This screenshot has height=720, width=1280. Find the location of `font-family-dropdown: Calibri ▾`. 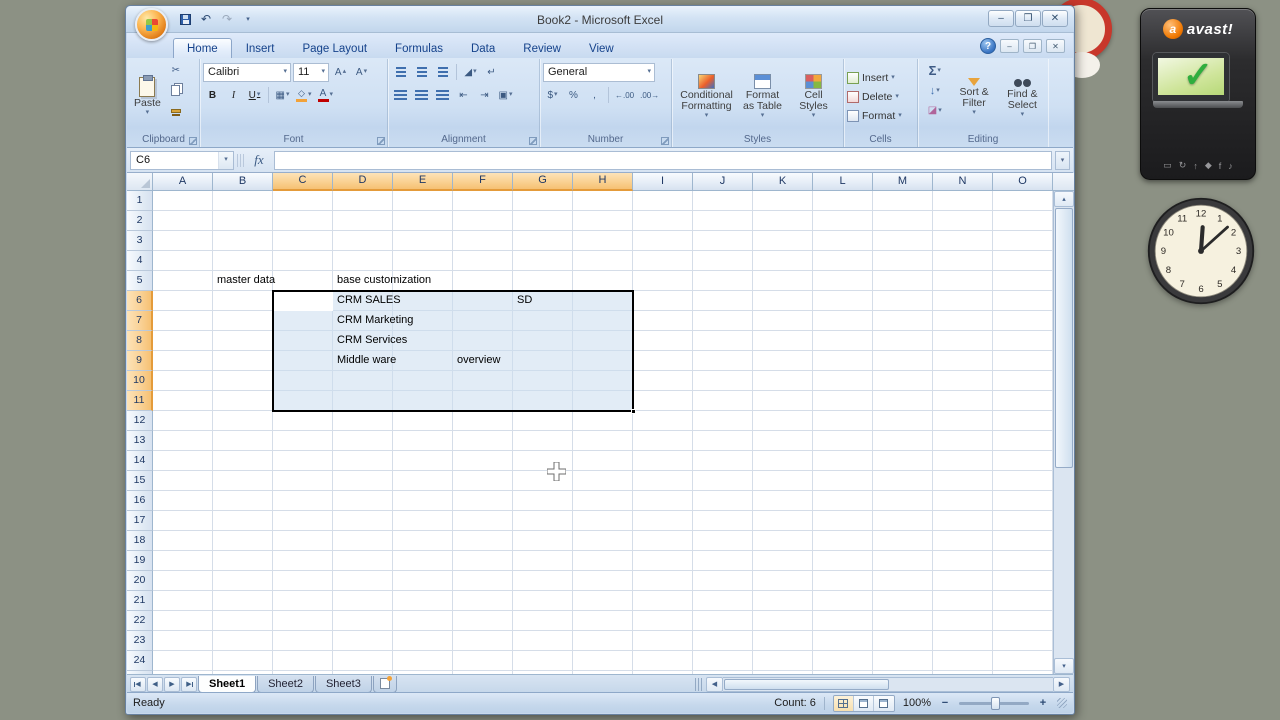

font-family-dropdown: Calibri ▾ is located at coordinates (247, 72).